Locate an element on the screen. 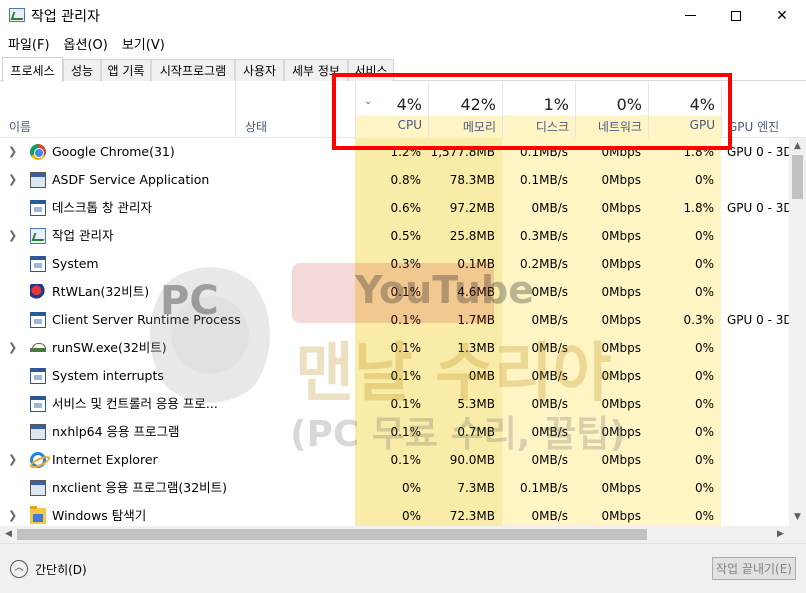  process-name: Windows 탐색기 is located at coordinates (99, 515).